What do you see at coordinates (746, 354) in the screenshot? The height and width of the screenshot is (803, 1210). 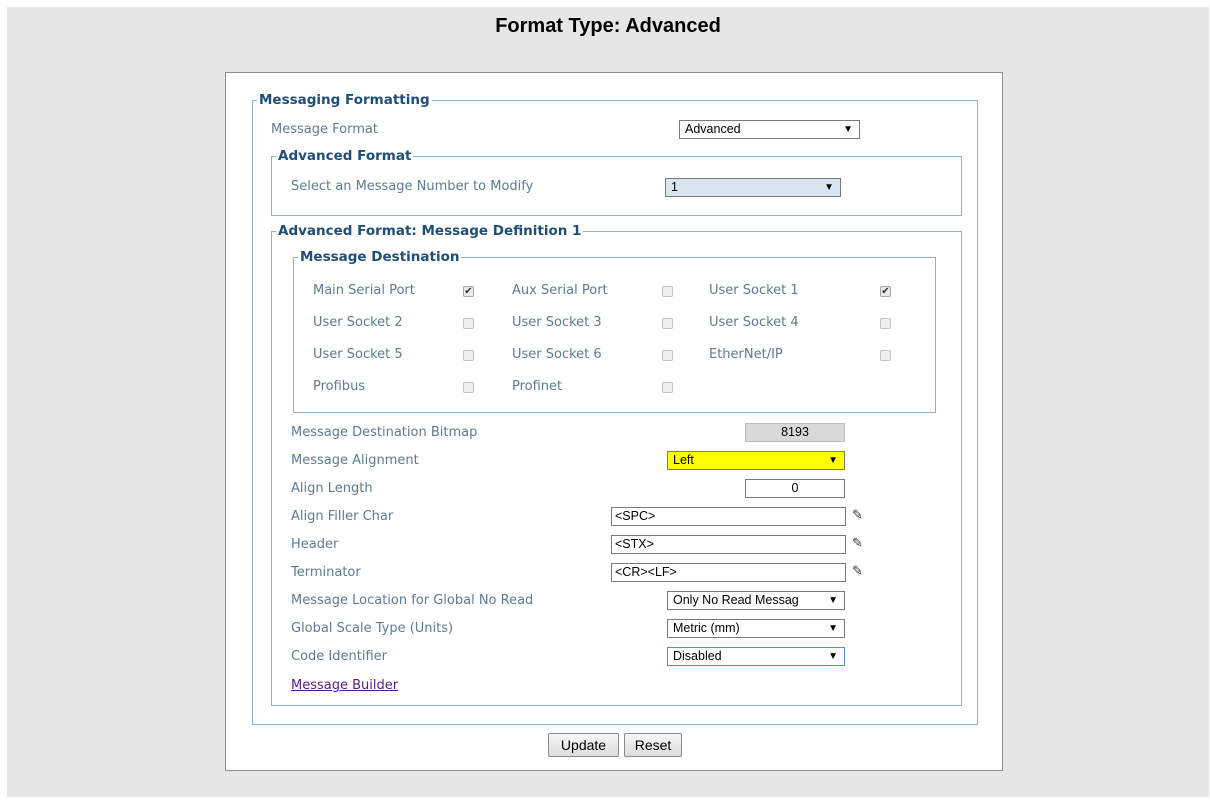 I see `destination-label-ethernet-ip: EtherNet/IP` at bounding box center [746, 354].